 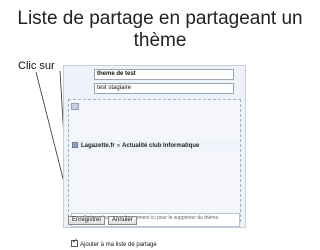 I want to click on clic-label: Clic sur, so click(x=36, y=66).